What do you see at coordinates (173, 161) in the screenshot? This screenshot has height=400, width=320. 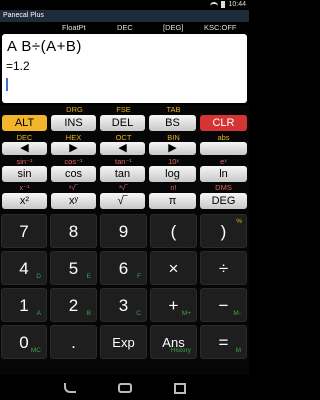 I see `pow10-label: 10ˣ` at bounding box center [173, 161].